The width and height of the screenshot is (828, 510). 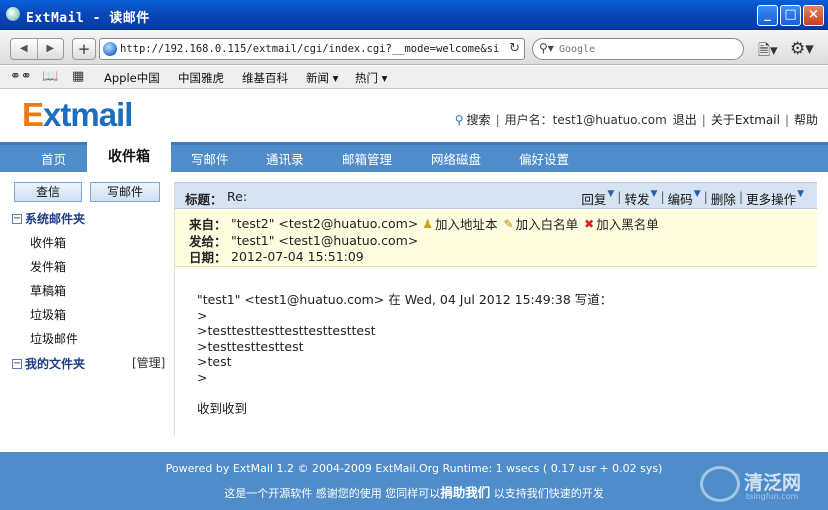 What do you see at coordinates (84, 49) in the screenshot?
I see `new-tab-button: +` at bounding box center [84, 49].